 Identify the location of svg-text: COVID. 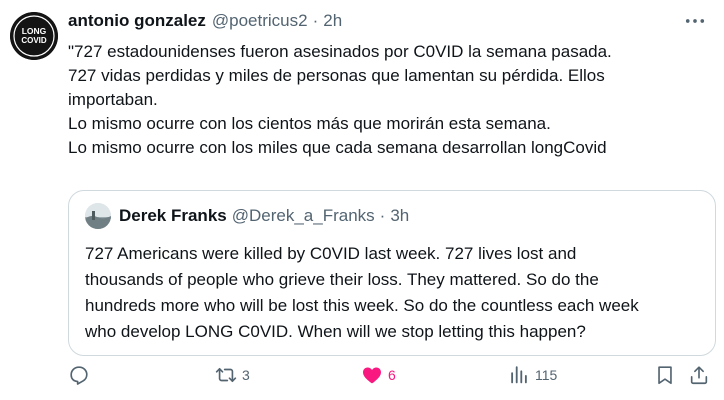
(34, 40).